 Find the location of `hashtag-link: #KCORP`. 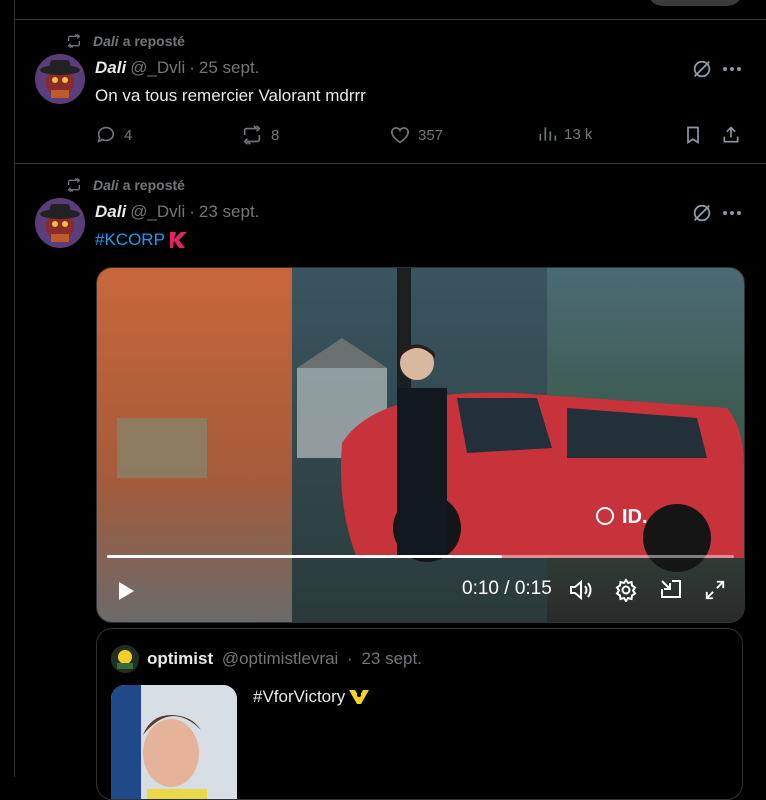

hashtag-link: #KCORP is located at coordinates (130, 240).